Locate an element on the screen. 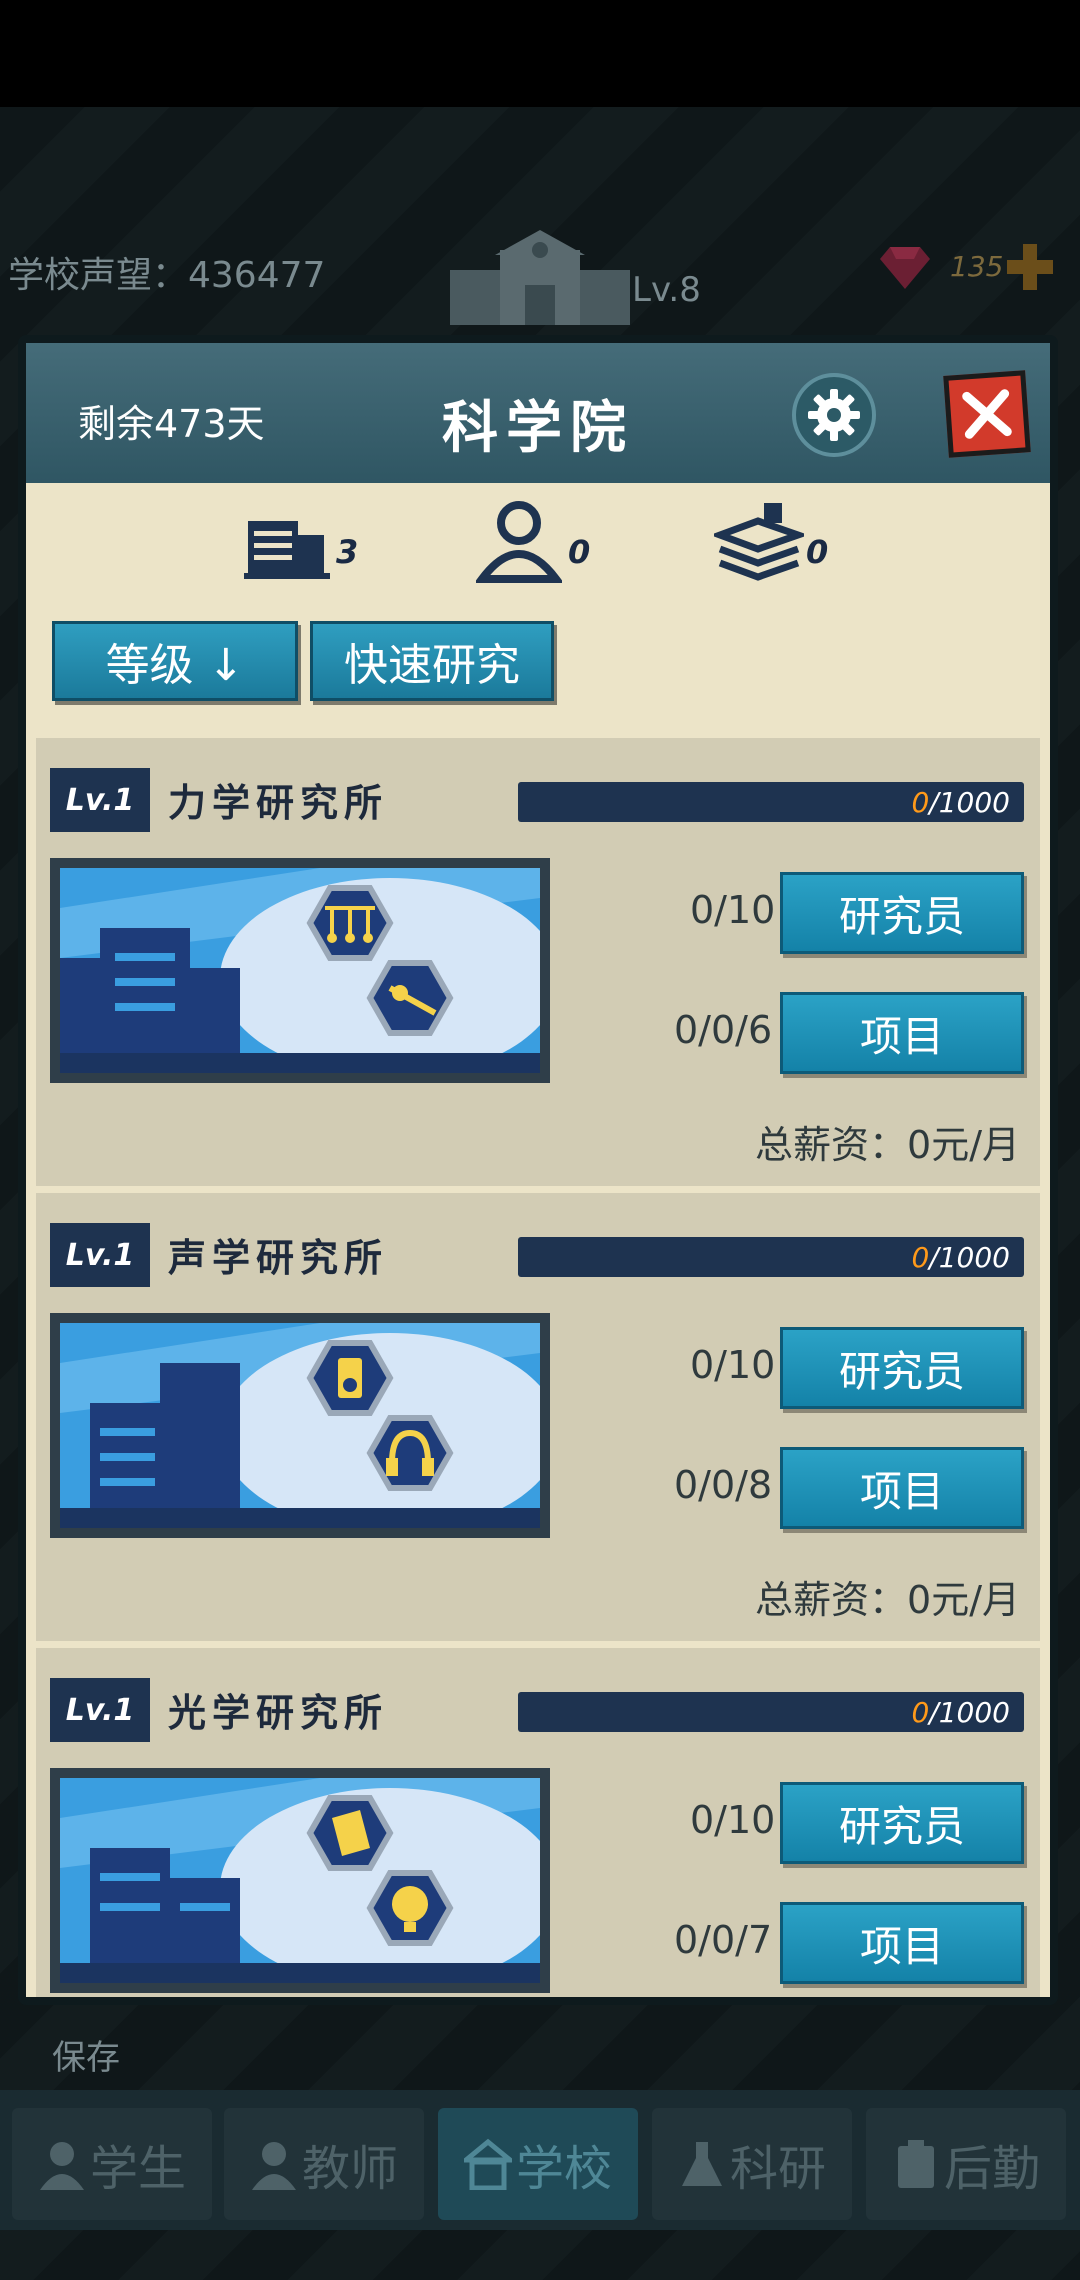 The width and height of the screenshot is (1080, 2280). panel-titlebar: 剩余473天 科学院 is located at coordinates (538, 413).